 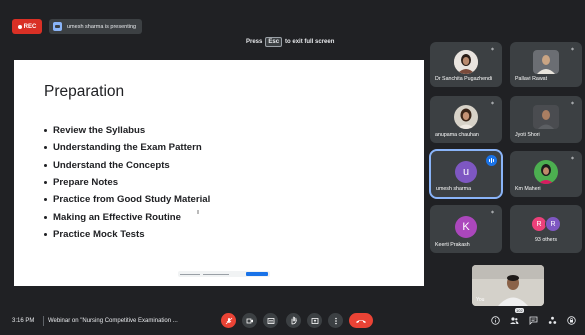 I want to click on mic-off-icon, so click(x=228, y=320).